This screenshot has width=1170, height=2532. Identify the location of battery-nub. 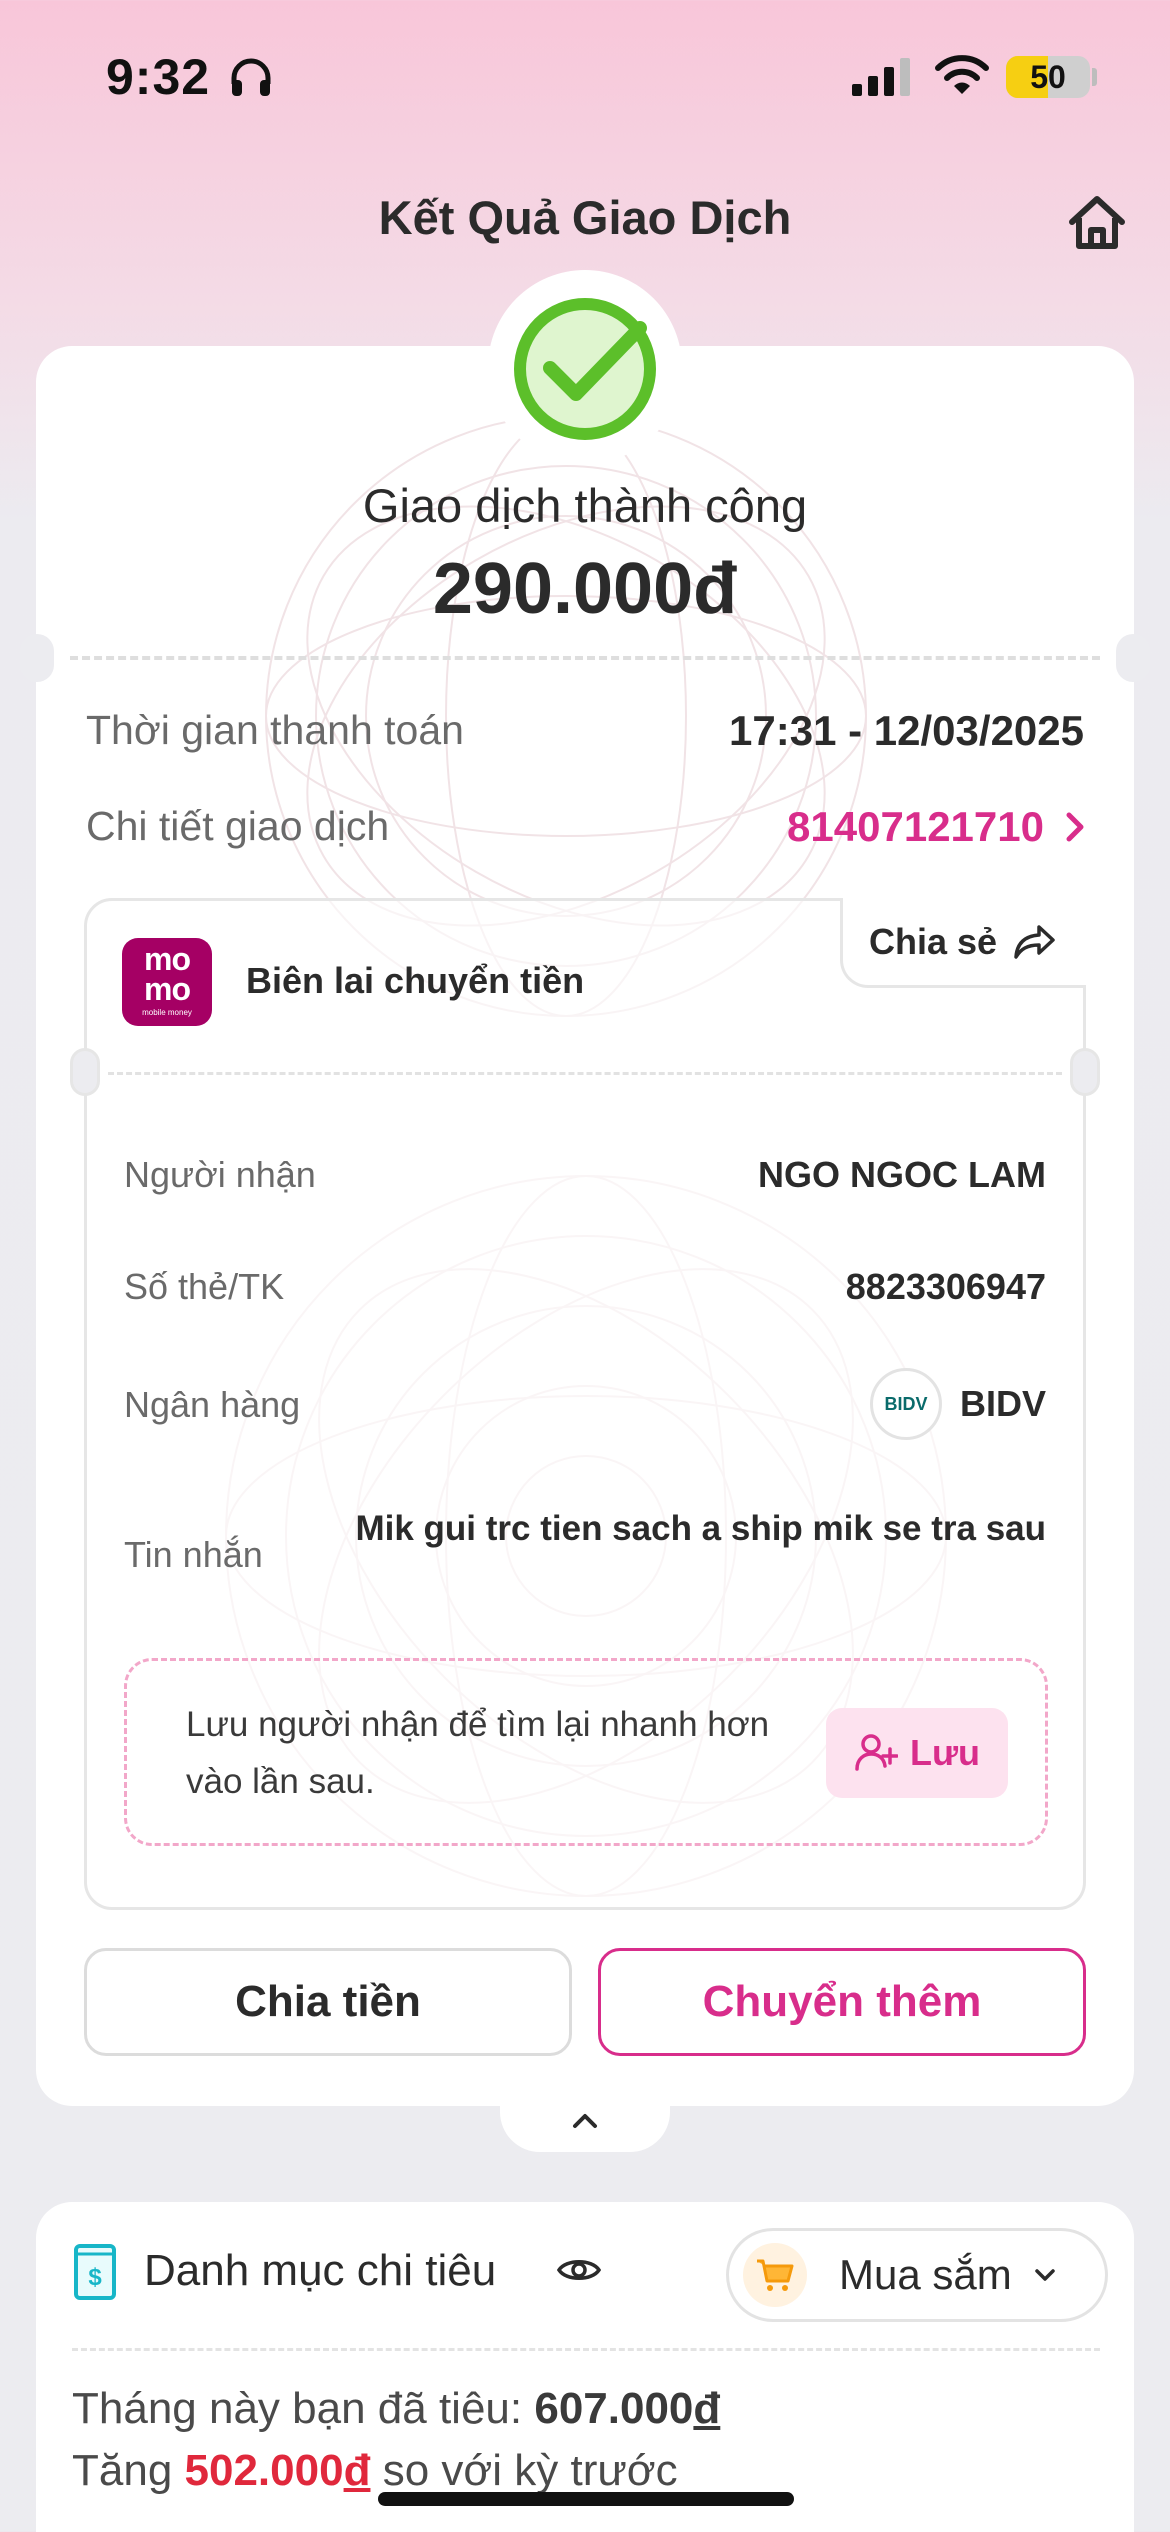
(1094, 77).